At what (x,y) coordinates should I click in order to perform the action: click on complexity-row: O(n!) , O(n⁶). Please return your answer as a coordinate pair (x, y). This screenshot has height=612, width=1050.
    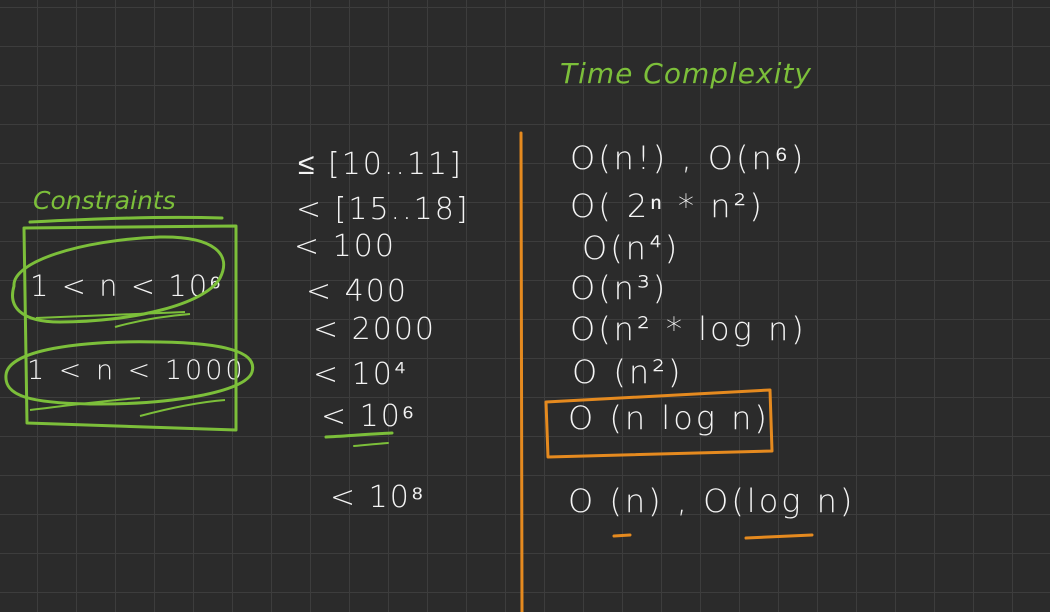
    Looking at the image, I should click on (688, 158).